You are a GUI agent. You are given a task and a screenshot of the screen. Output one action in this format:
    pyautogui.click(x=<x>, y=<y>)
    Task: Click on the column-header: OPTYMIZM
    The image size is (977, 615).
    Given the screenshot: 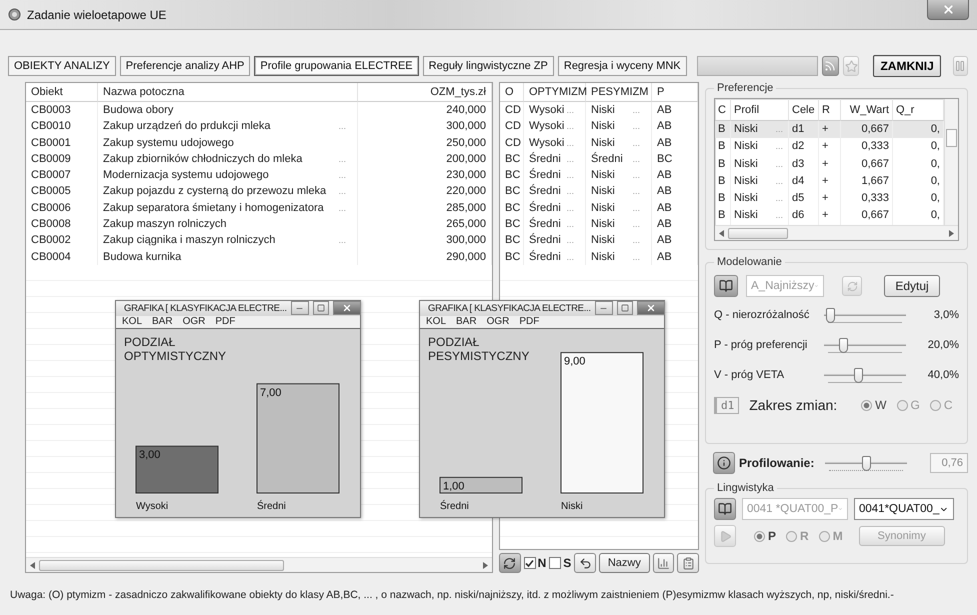 What is the action you would take?
    pyautogui.click(x=555, y=92)
    